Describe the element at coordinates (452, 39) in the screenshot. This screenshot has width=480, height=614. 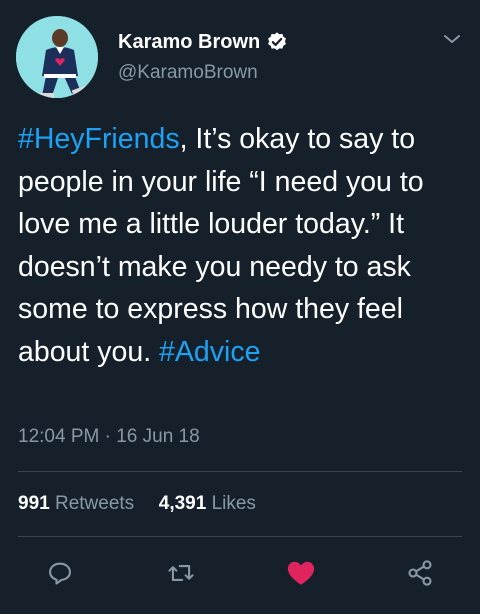
I see `chevron-down-icon` at that location.